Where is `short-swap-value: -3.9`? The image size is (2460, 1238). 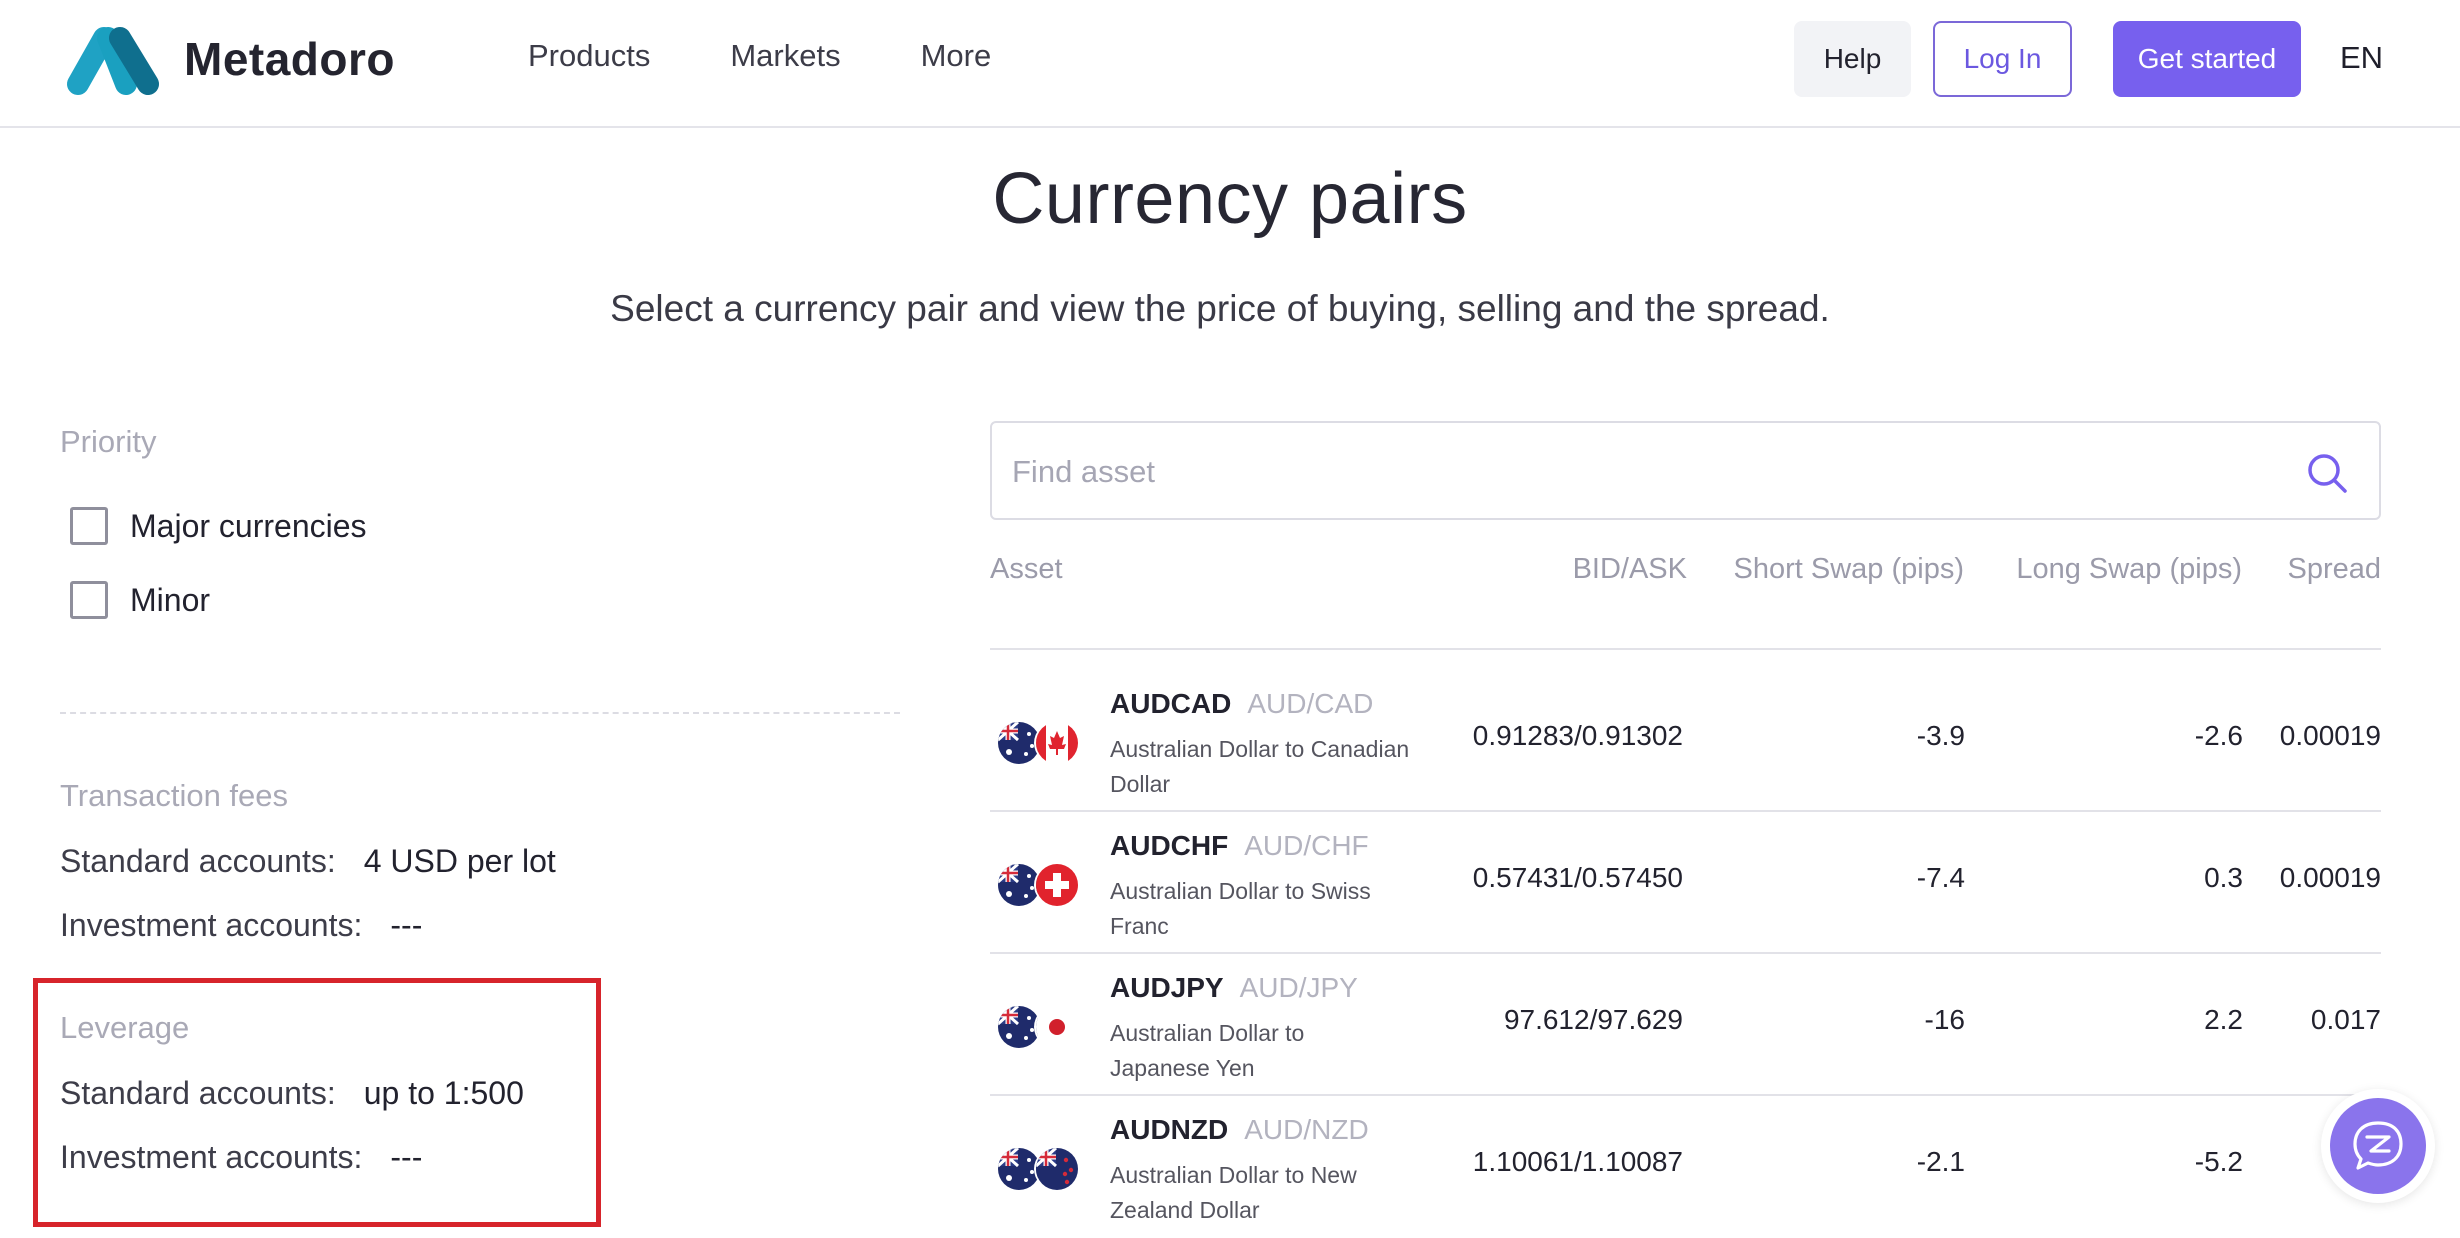
short-swap-value: -3.9 is located at coordinates (1940, 735).